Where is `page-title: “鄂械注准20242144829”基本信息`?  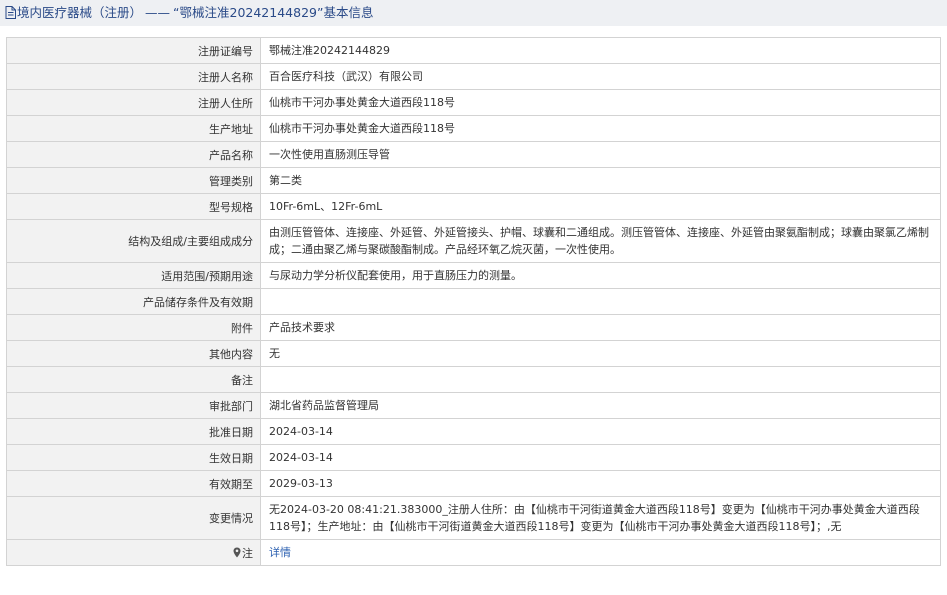
page-title: “鄂械注准20242144829”基本信息 is located at coordinates (273, 12).